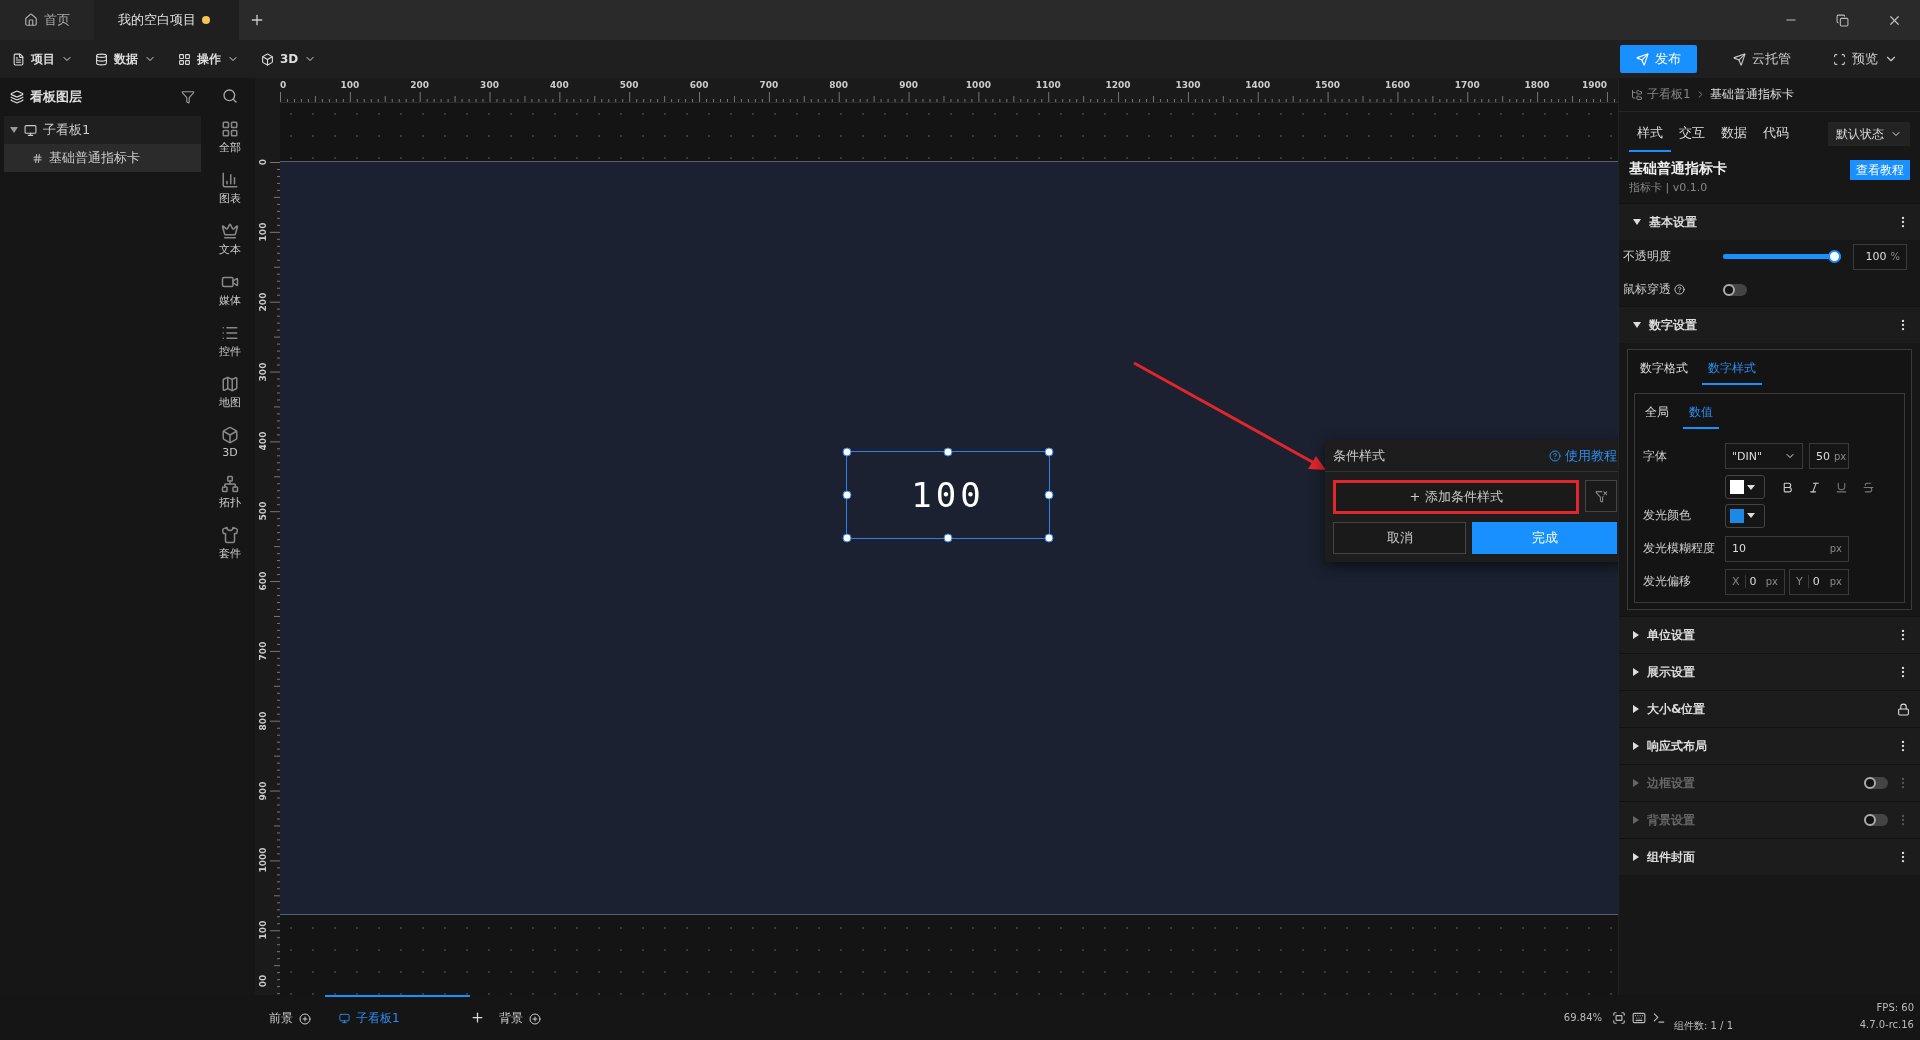 The height and width of the screenshot is (1040, 1920). I want to click on layers-icon, so click(17, 97).